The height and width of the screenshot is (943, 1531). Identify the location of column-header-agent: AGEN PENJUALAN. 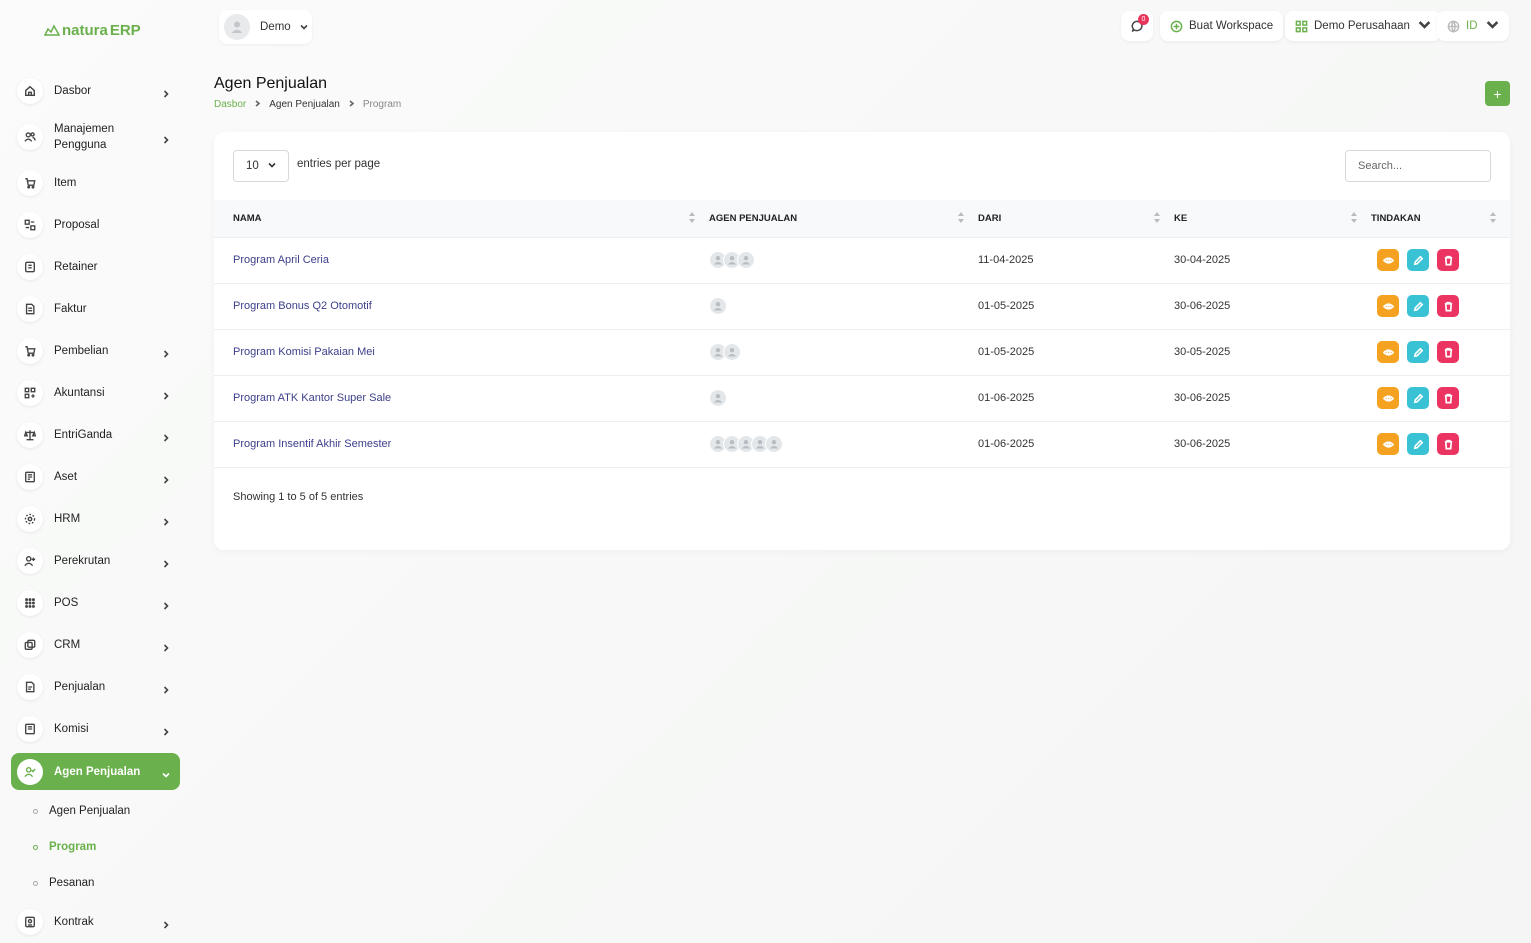
(843, 219).